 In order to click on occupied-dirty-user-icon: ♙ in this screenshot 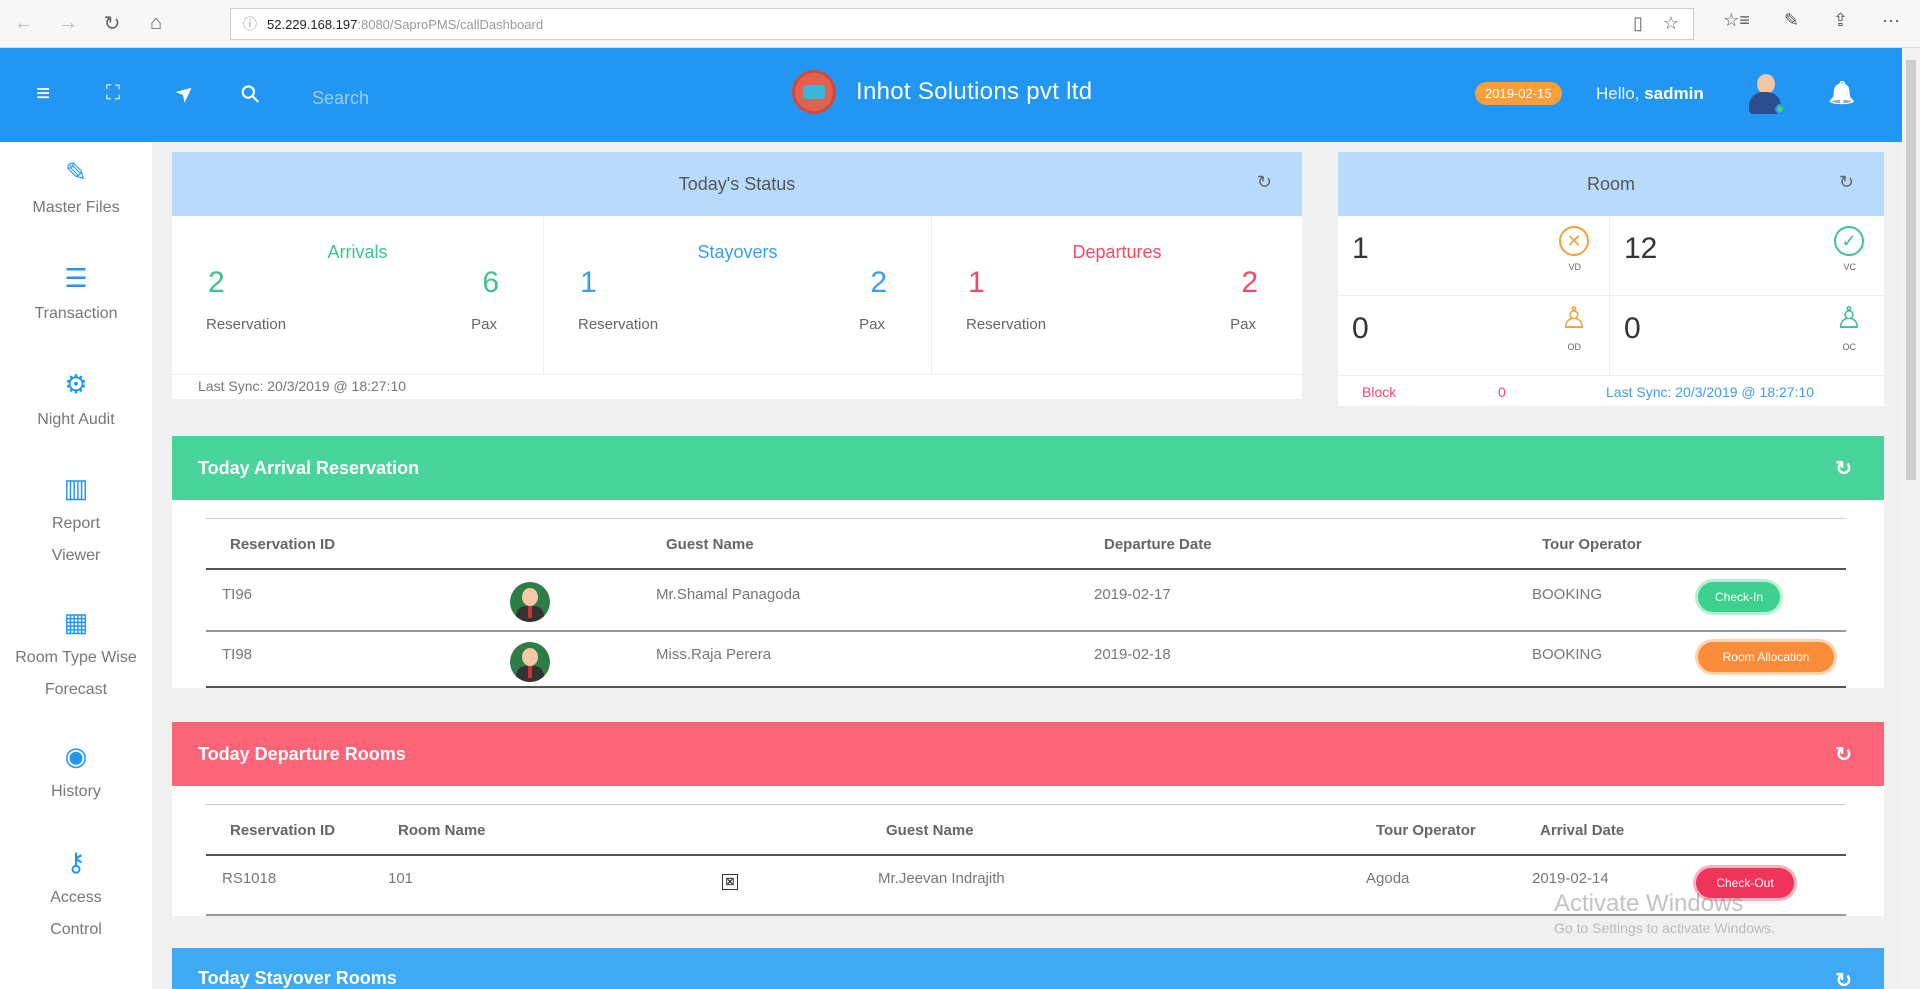, I will do `click(1574, 318)`.